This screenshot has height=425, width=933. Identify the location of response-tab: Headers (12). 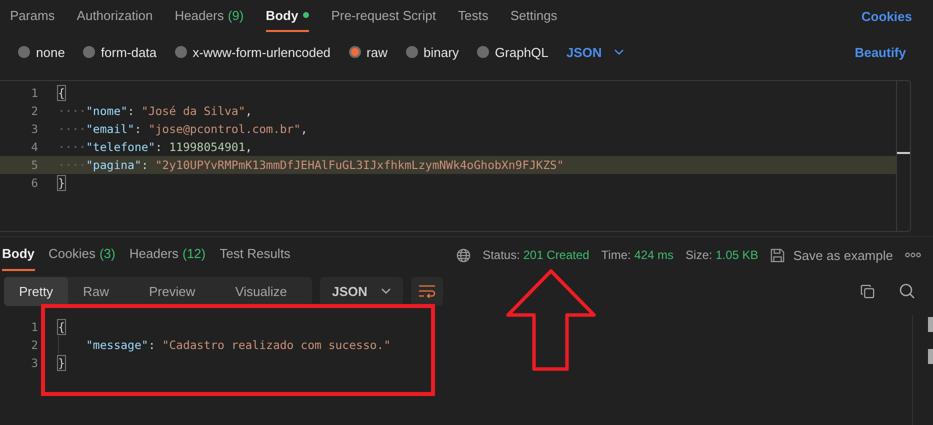
(167, 254).